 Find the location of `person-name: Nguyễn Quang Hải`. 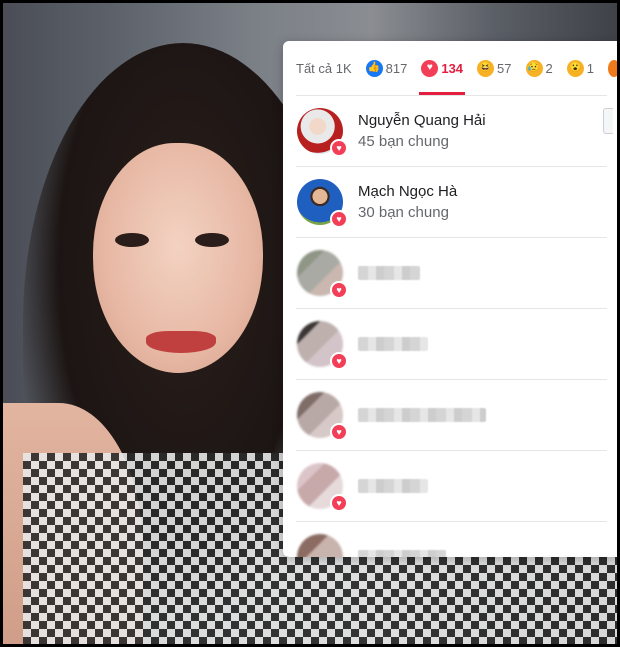

person-name: Nguyễn Quang Hải is located at coordinates (422, 120).